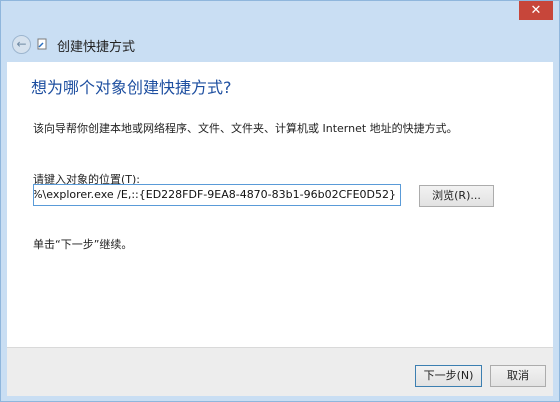  What do you see at coordinates (83, 244) in the screenshot?
I see `continue-hint: 单击“下一步”继续。` at bounding box center [83, 244].